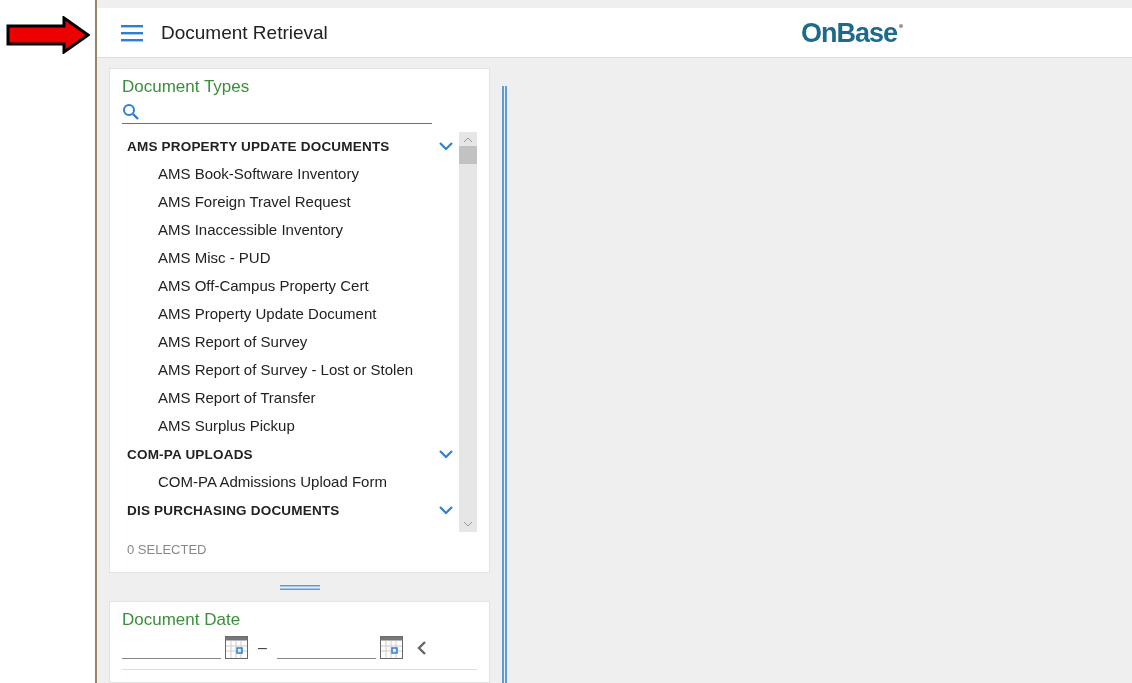 Image resolution: width=1132 pixels, height=683 pixels. What do you see at coordinates (277, 112) in the screenshot?
I see `search-field` at bounding box center [277, 112].